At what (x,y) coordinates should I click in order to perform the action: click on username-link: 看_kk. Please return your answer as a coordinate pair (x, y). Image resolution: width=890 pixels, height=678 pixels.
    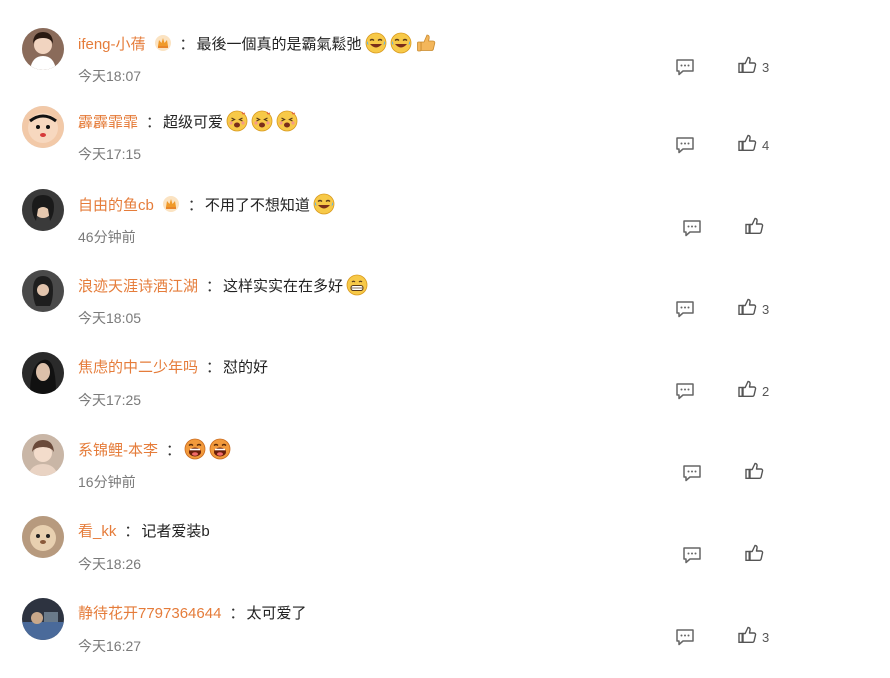
    Looking at the image, I should click on (97, 530).